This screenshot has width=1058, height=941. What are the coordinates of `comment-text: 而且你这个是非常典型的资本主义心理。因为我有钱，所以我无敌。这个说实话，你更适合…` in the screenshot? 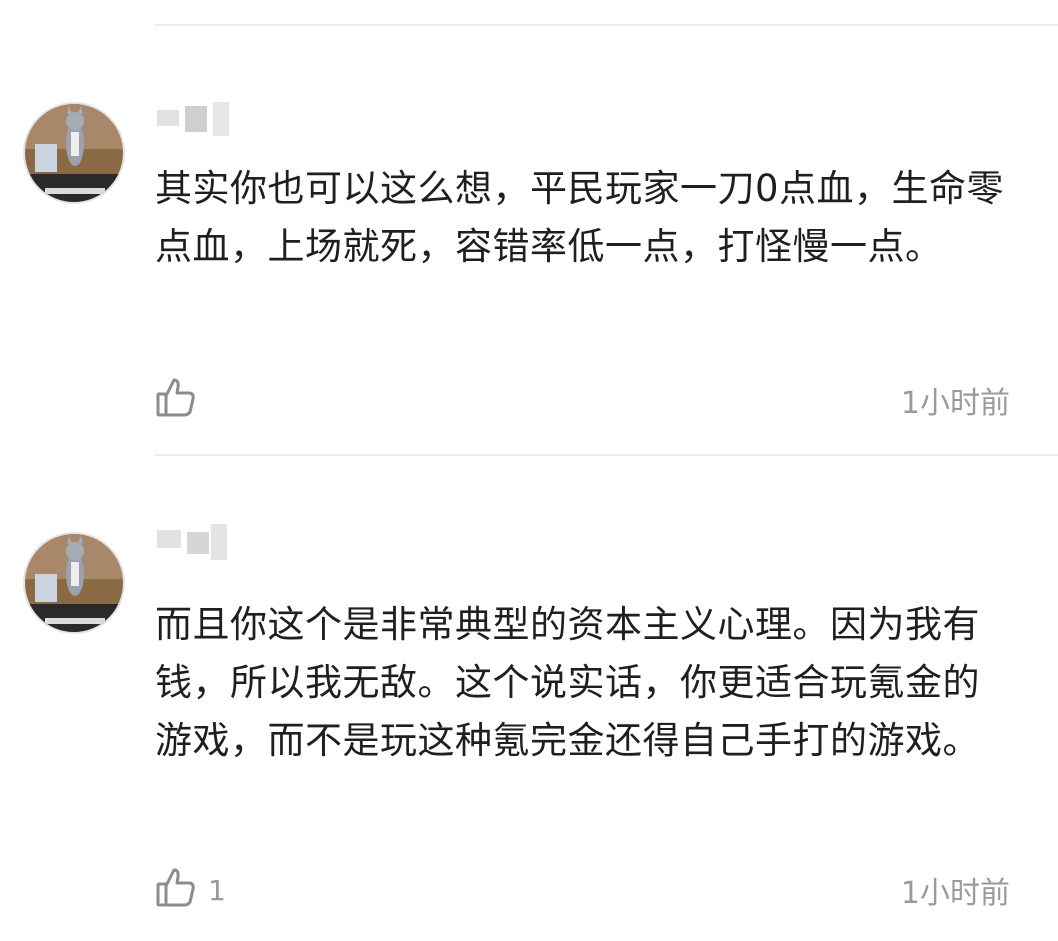 It's located at (567, 682).